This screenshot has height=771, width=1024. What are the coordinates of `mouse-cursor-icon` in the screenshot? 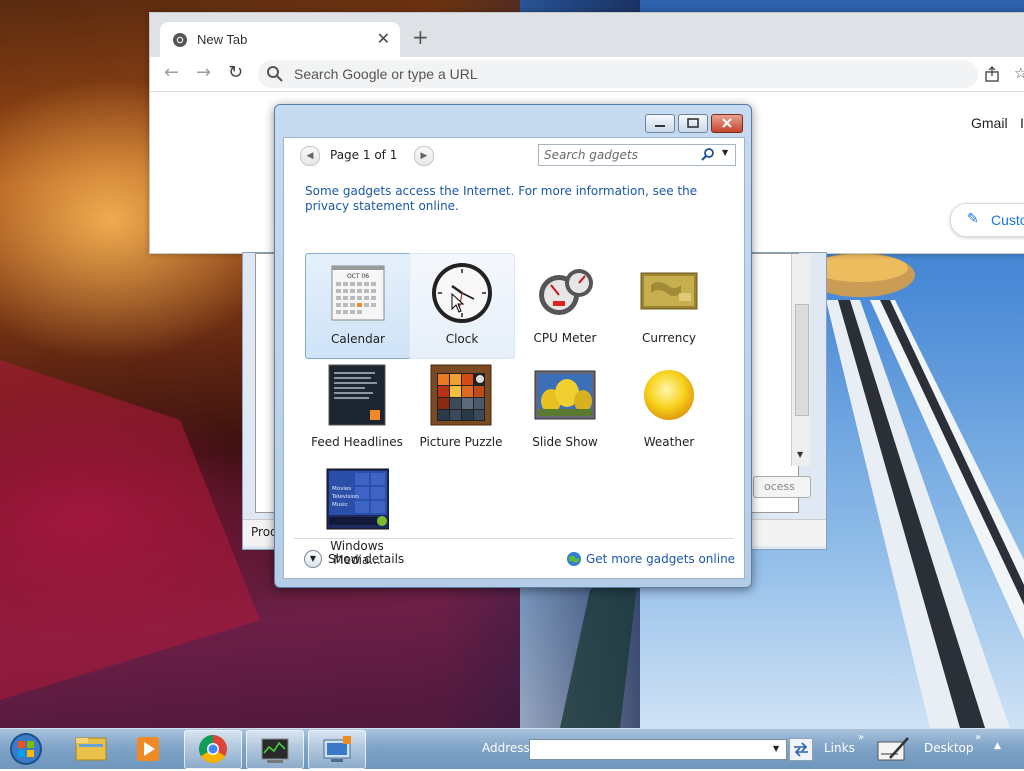 It's located at (458, 303).